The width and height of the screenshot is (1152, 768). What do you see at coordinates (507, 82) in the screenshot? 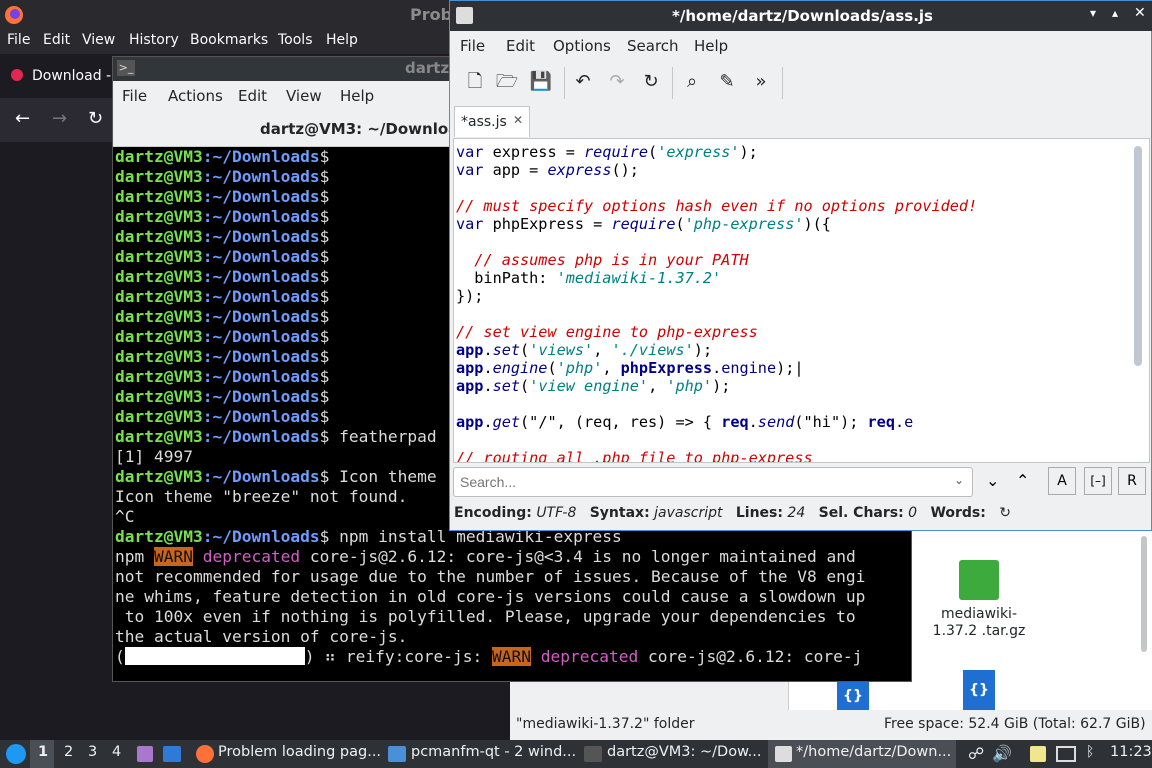
I see `open-file-icon: 🗁` at bounding box center [507, 82].